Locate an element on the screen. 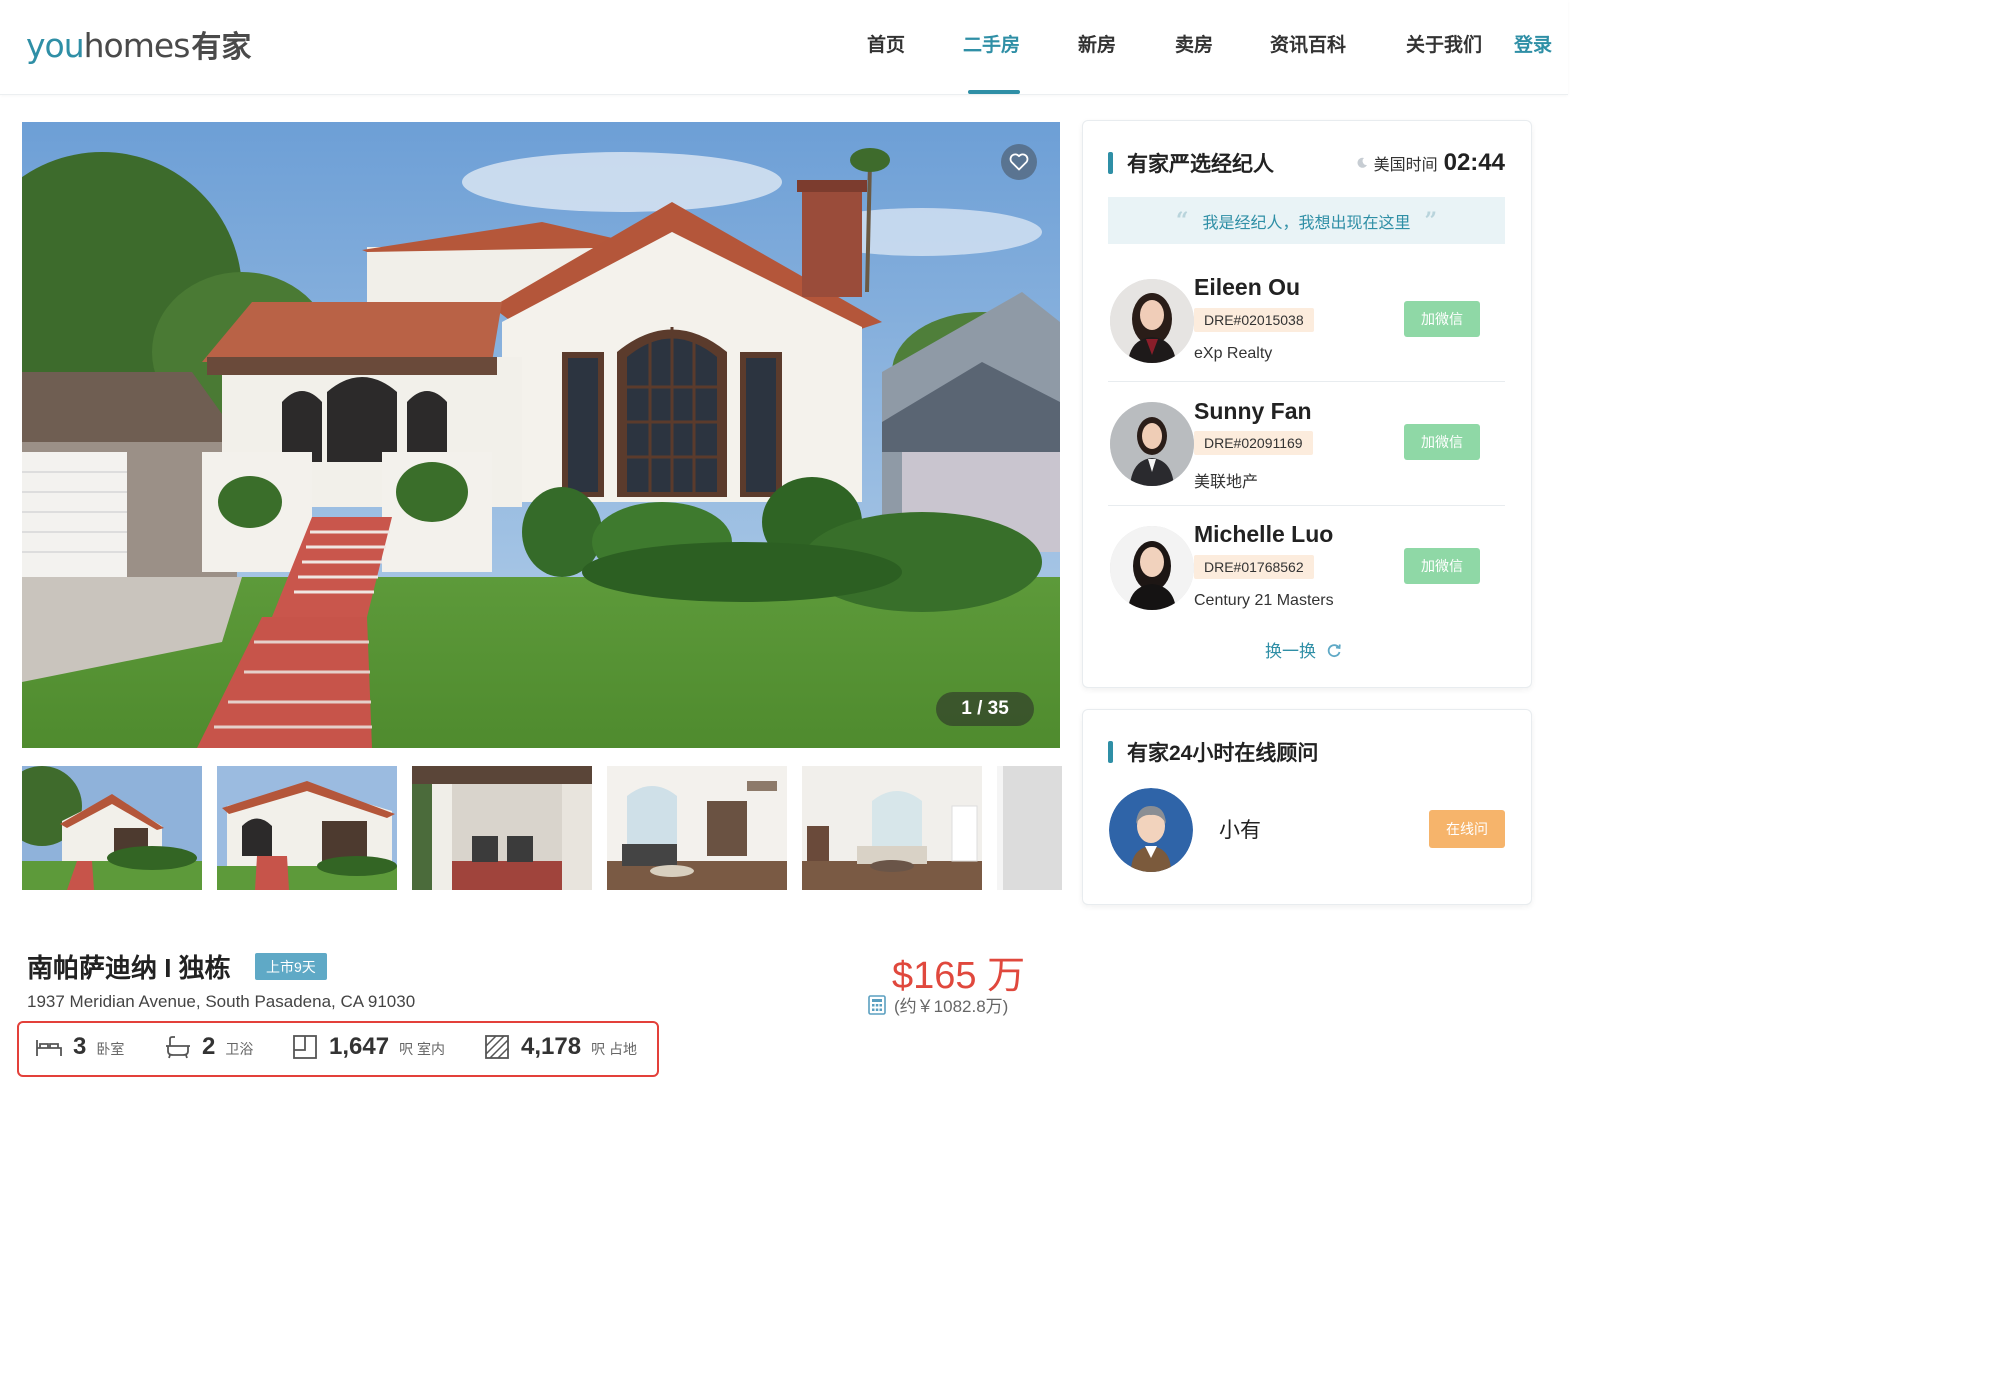 Image resolution: width=1992 pixels, height=1374 pixels. agent-avatar-sunny is located at coordinates (1152, 444).